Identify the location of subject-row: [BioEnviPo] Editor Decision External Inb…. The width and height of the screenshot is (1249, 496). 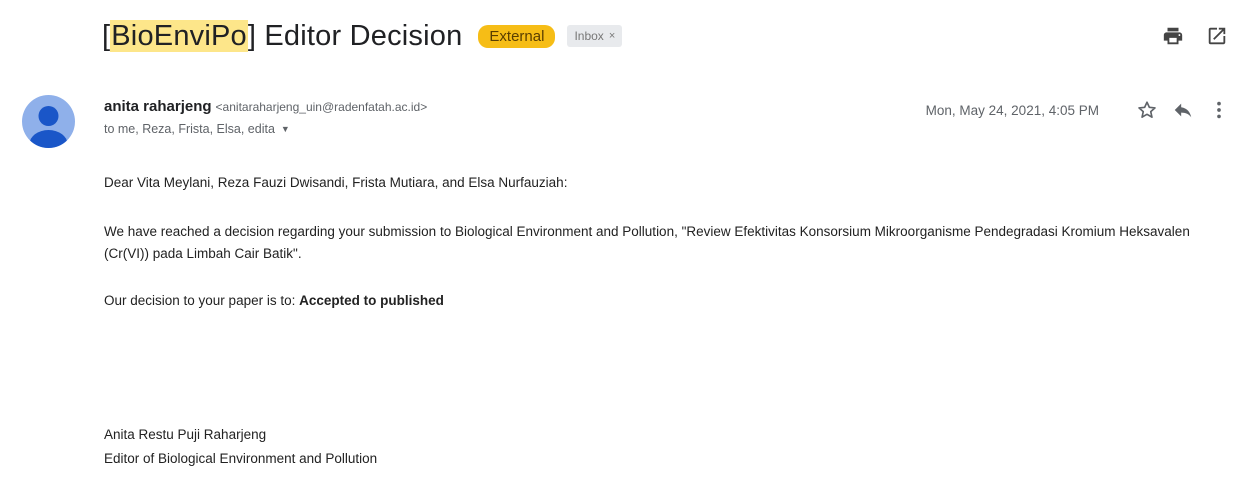
(362, 36).